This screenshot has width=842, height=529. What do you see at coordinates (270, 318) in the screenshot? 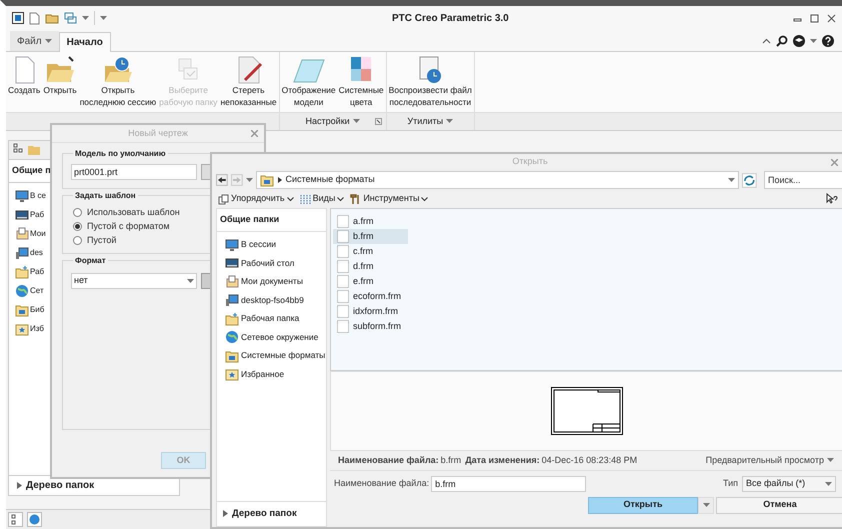
I see `sidebar-item: Рабочая папка` at bounding box center [270, 318].